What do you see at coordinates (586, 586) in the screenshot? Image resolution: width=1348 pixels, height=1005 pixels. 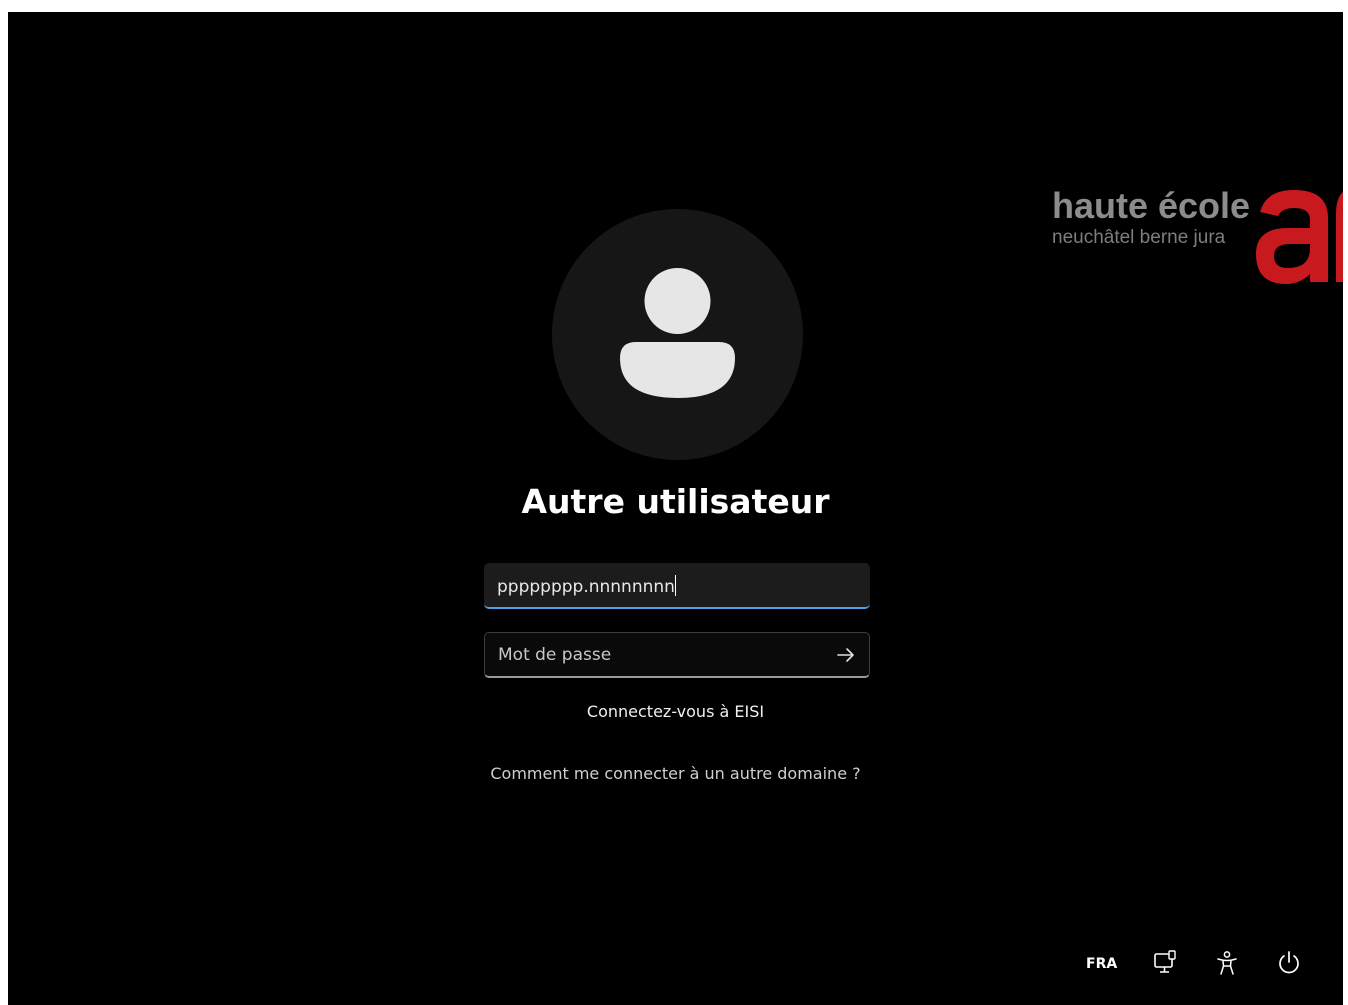 I see `username-value: pppppppp.nnnnnnnn` at bounding box center [586, 586].